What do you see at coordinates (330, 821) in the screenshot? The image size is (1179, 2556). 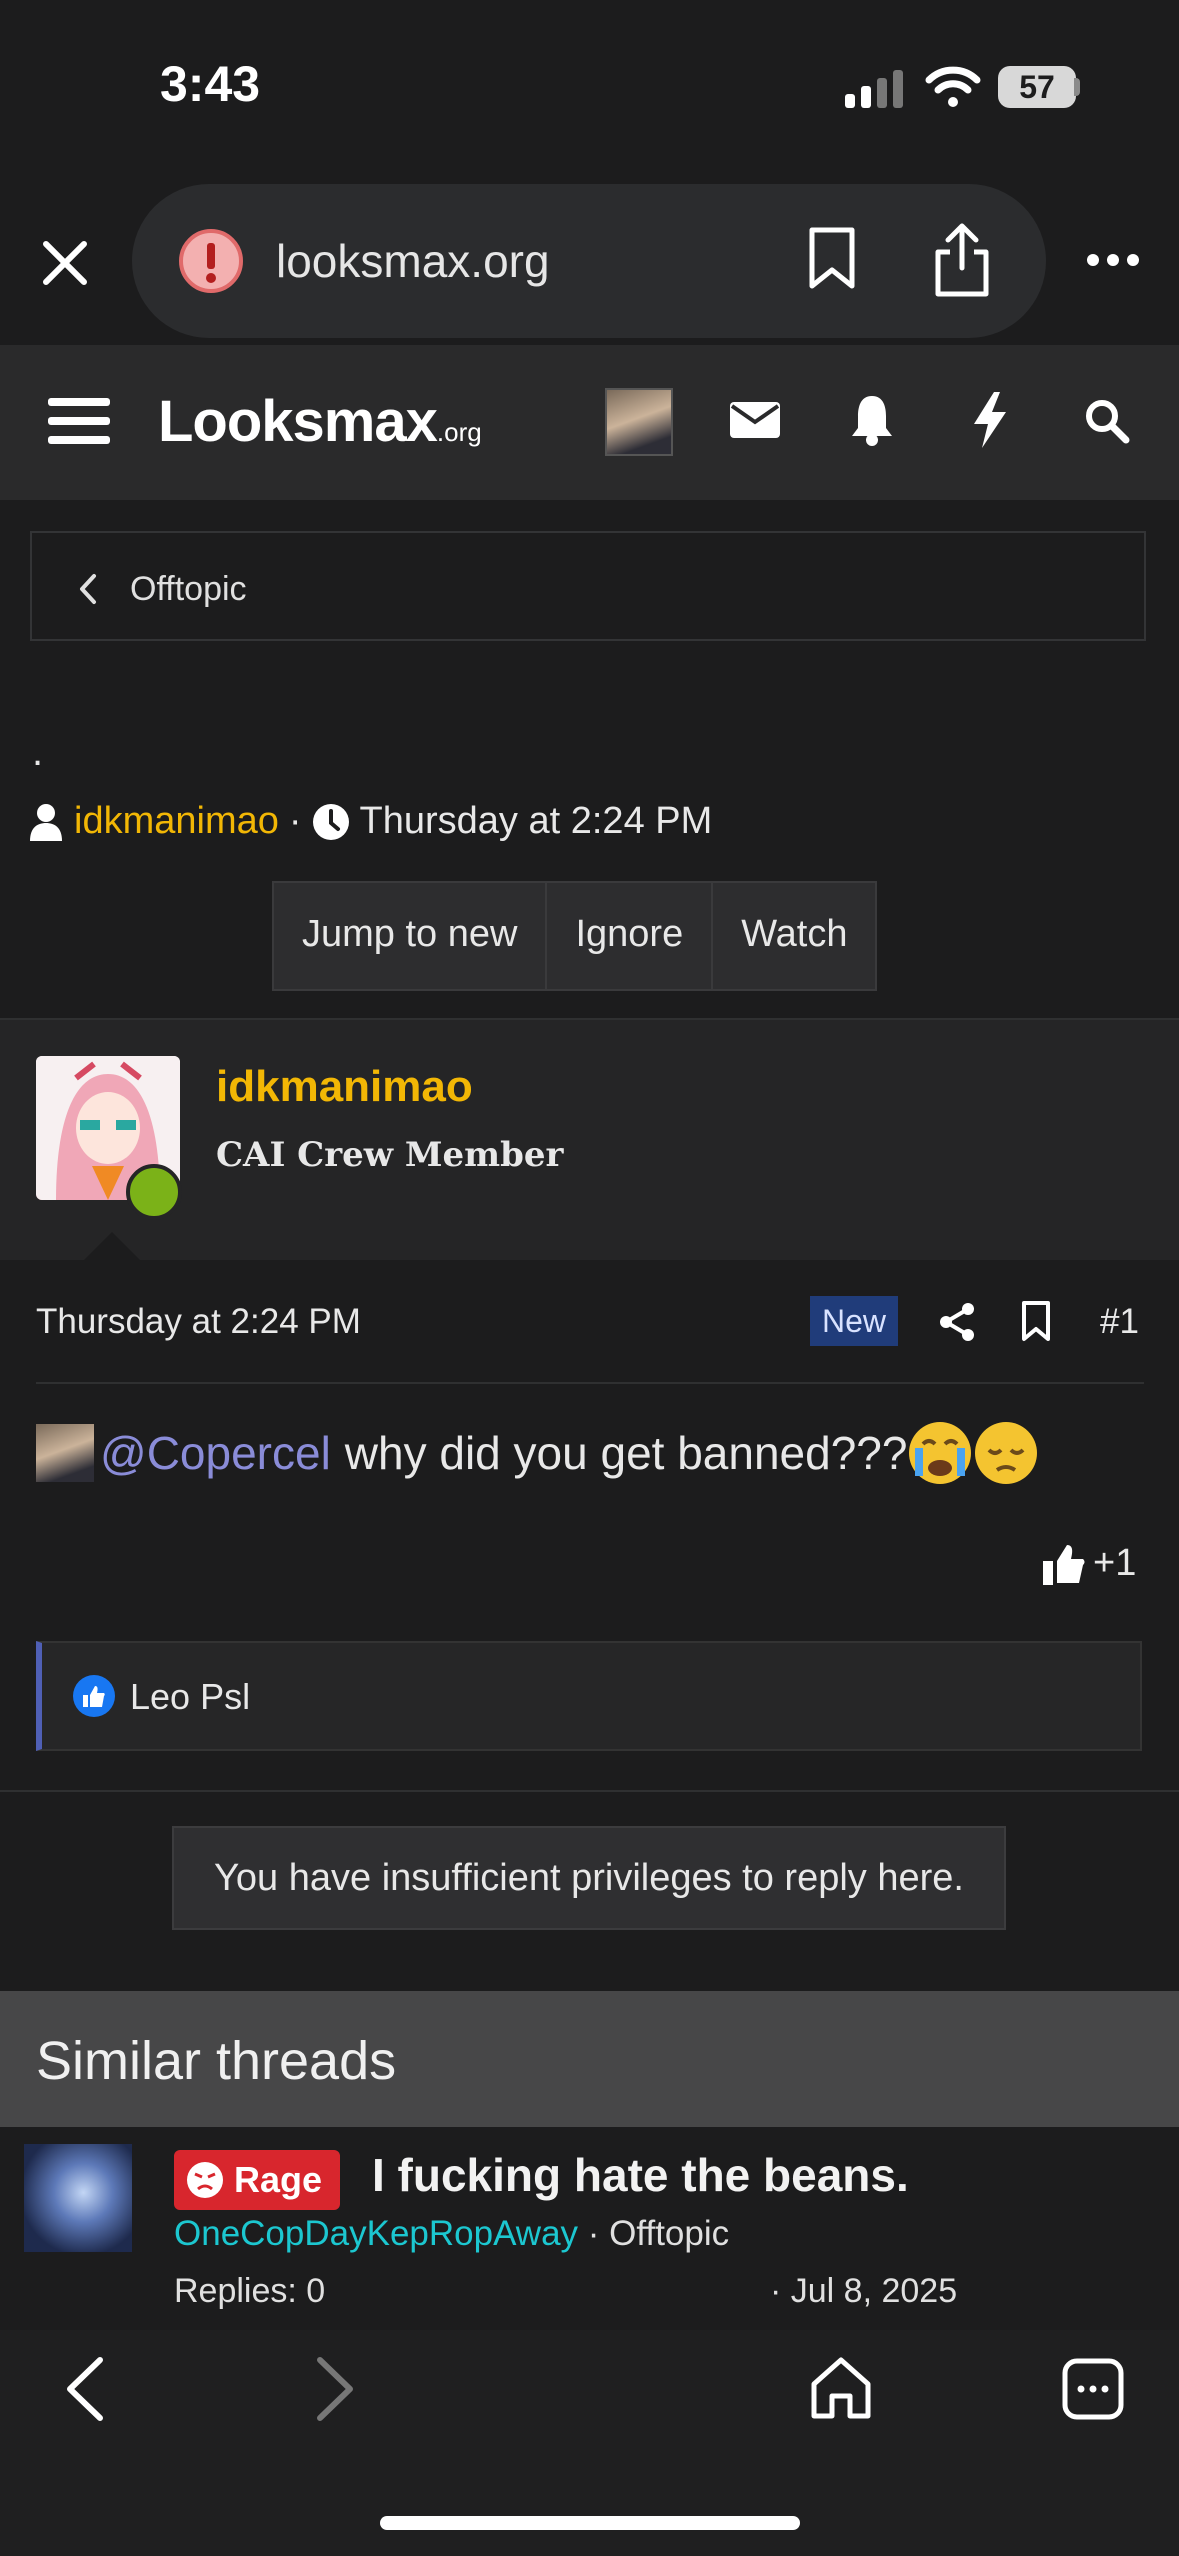 I see `clock-icon` at bounding box center [330, 821].